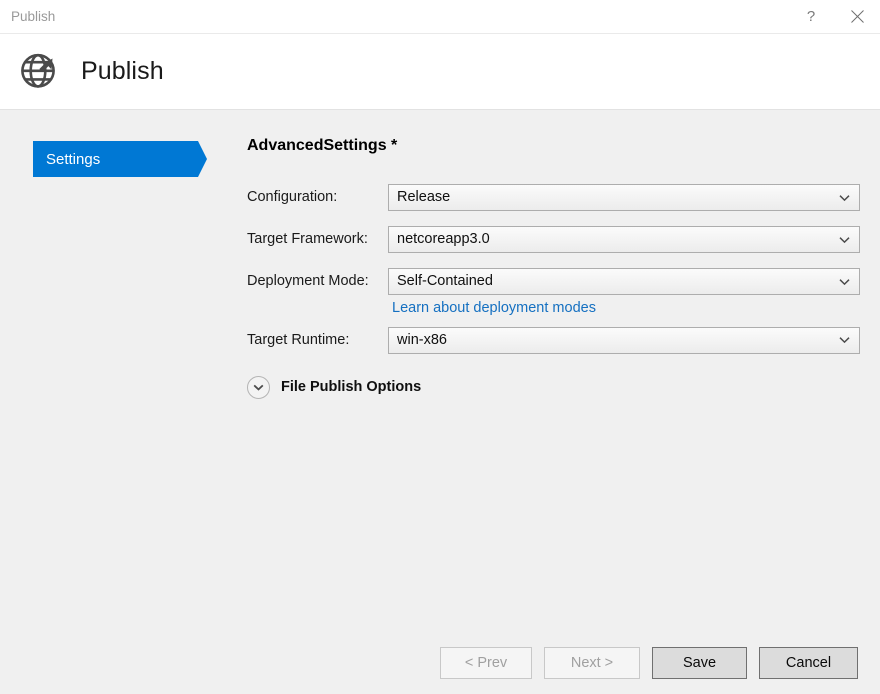 The image size is (880, 694). Describe the element at coordinates (624, 239) in the screenshot. I see `target-framework-dropdown: netcoreapp3.0` at that location.